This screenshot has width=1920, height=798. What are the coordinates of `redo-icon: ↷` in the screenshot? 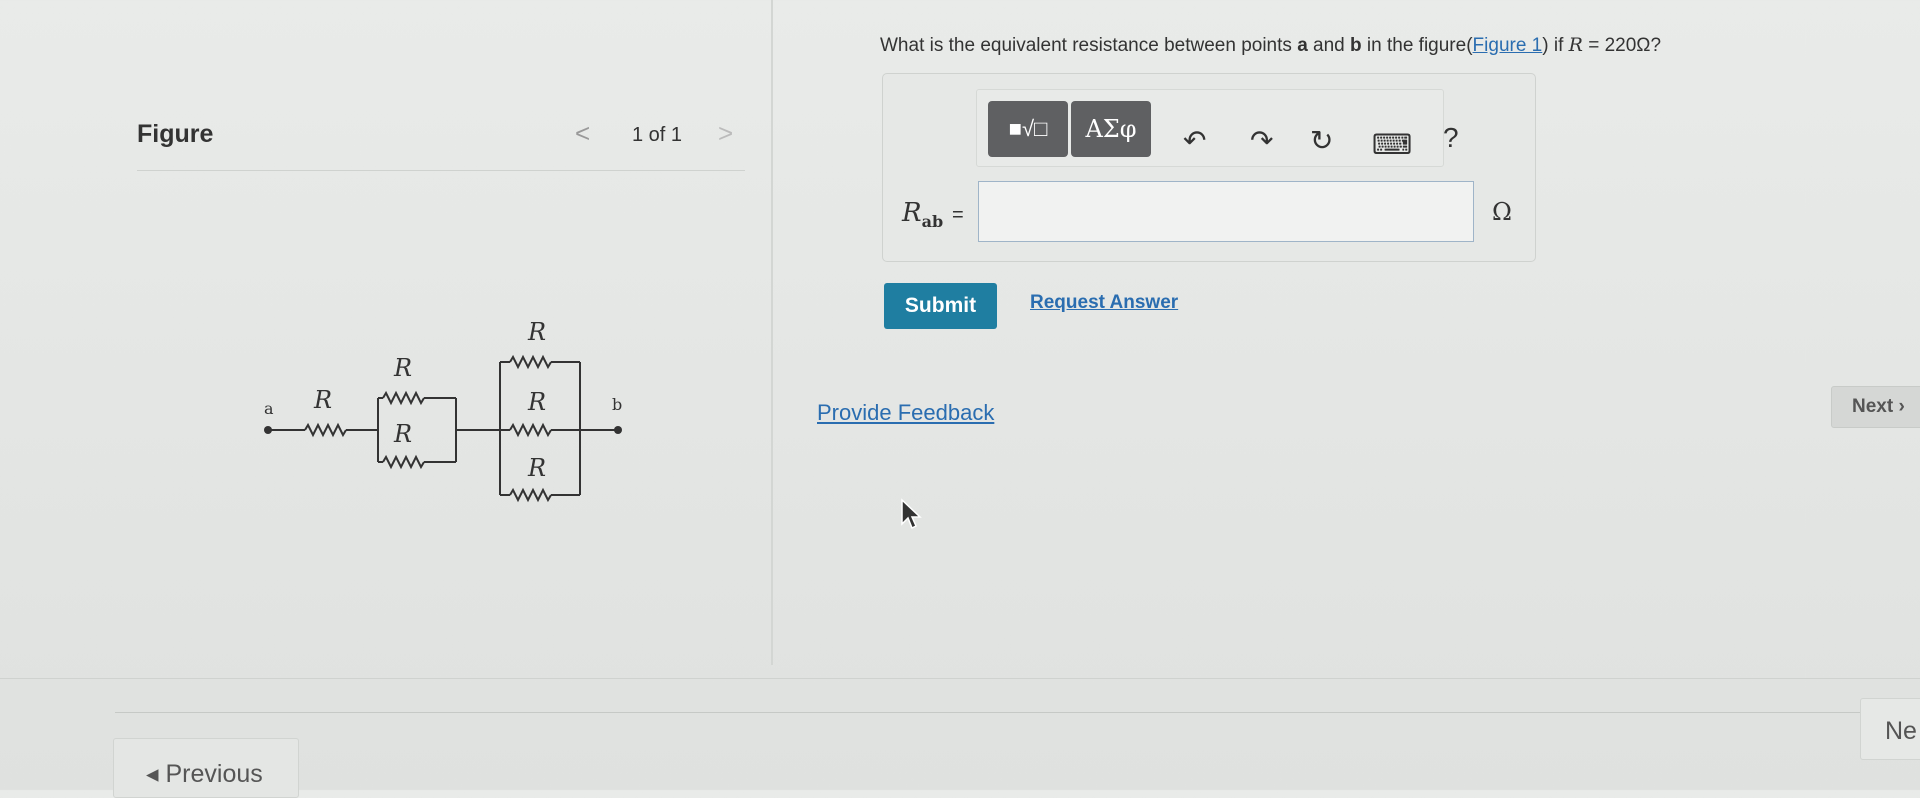 It's located at (1261, 140).